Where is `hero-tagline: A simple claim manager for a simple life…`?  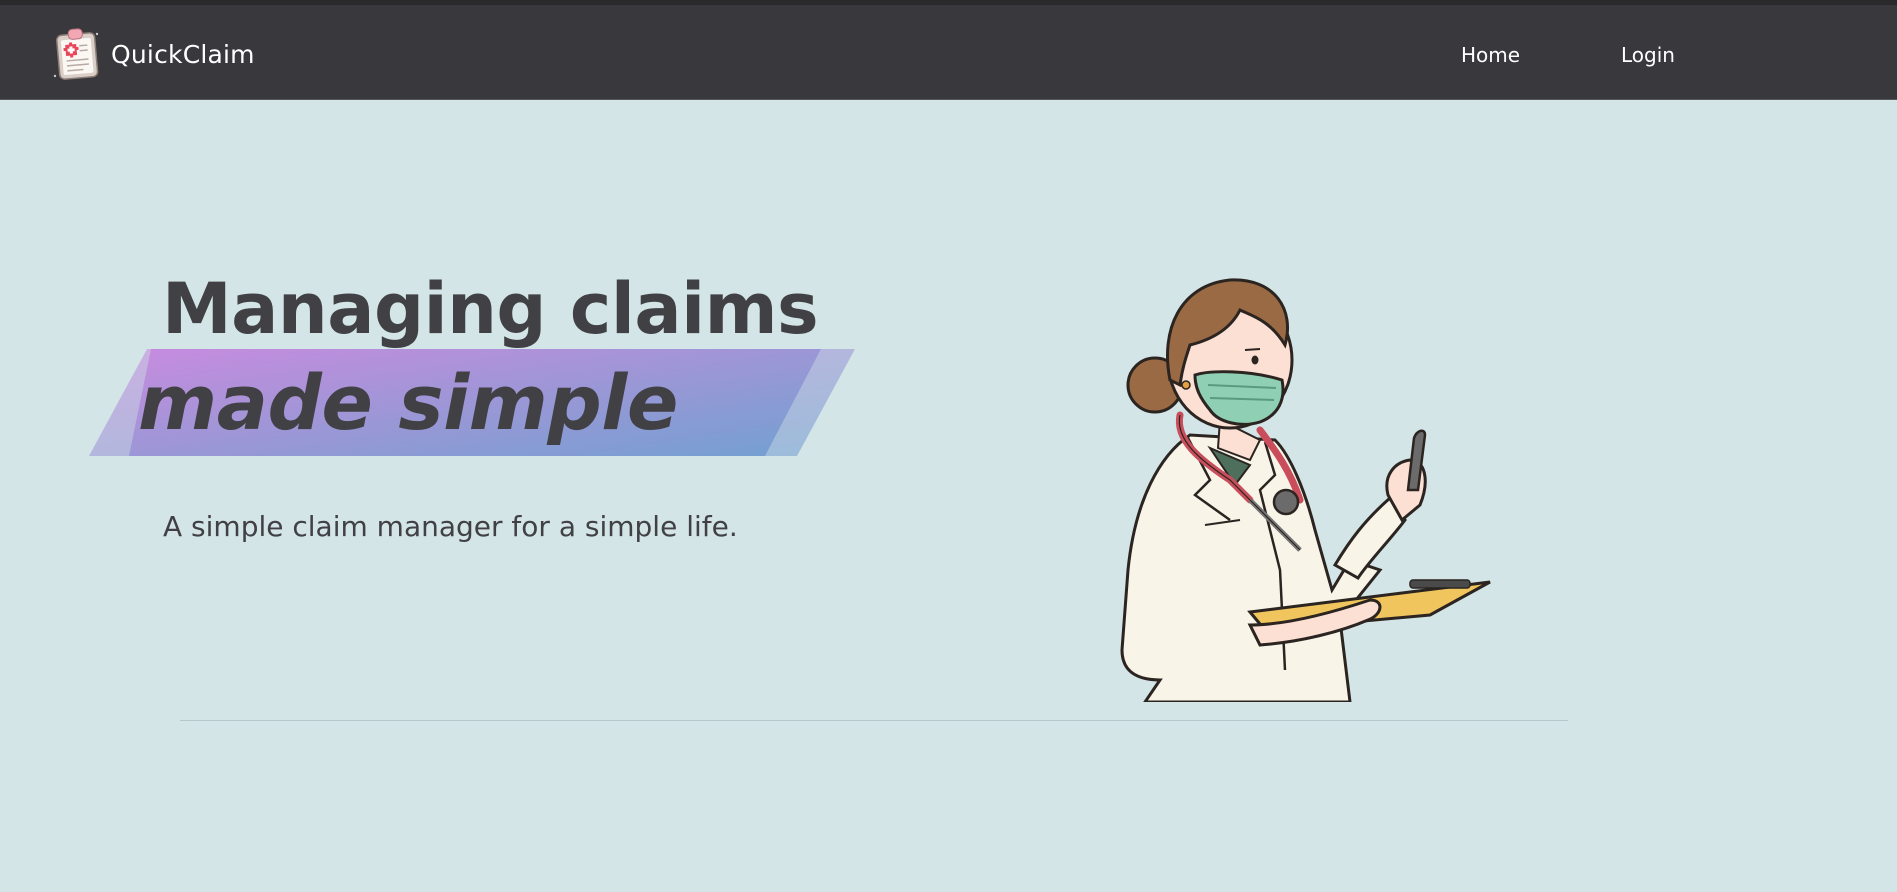
hero-tagline: A simple claim manager for a simple life… is located at coordinates (450, 526).